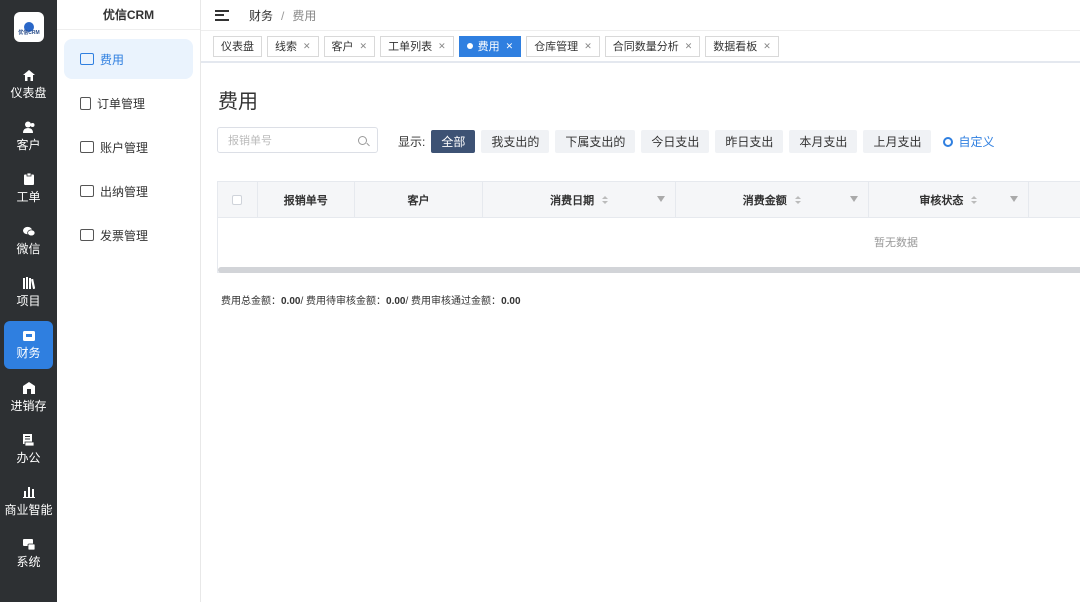 This screenshot has height=602, width=1080. Describe the element at coordinates (129, 301) in the screenshot. I see `finance-sidebar: 优信CRM 费用 订单管理 账户管理 出纳管理 发票管理` at that location.